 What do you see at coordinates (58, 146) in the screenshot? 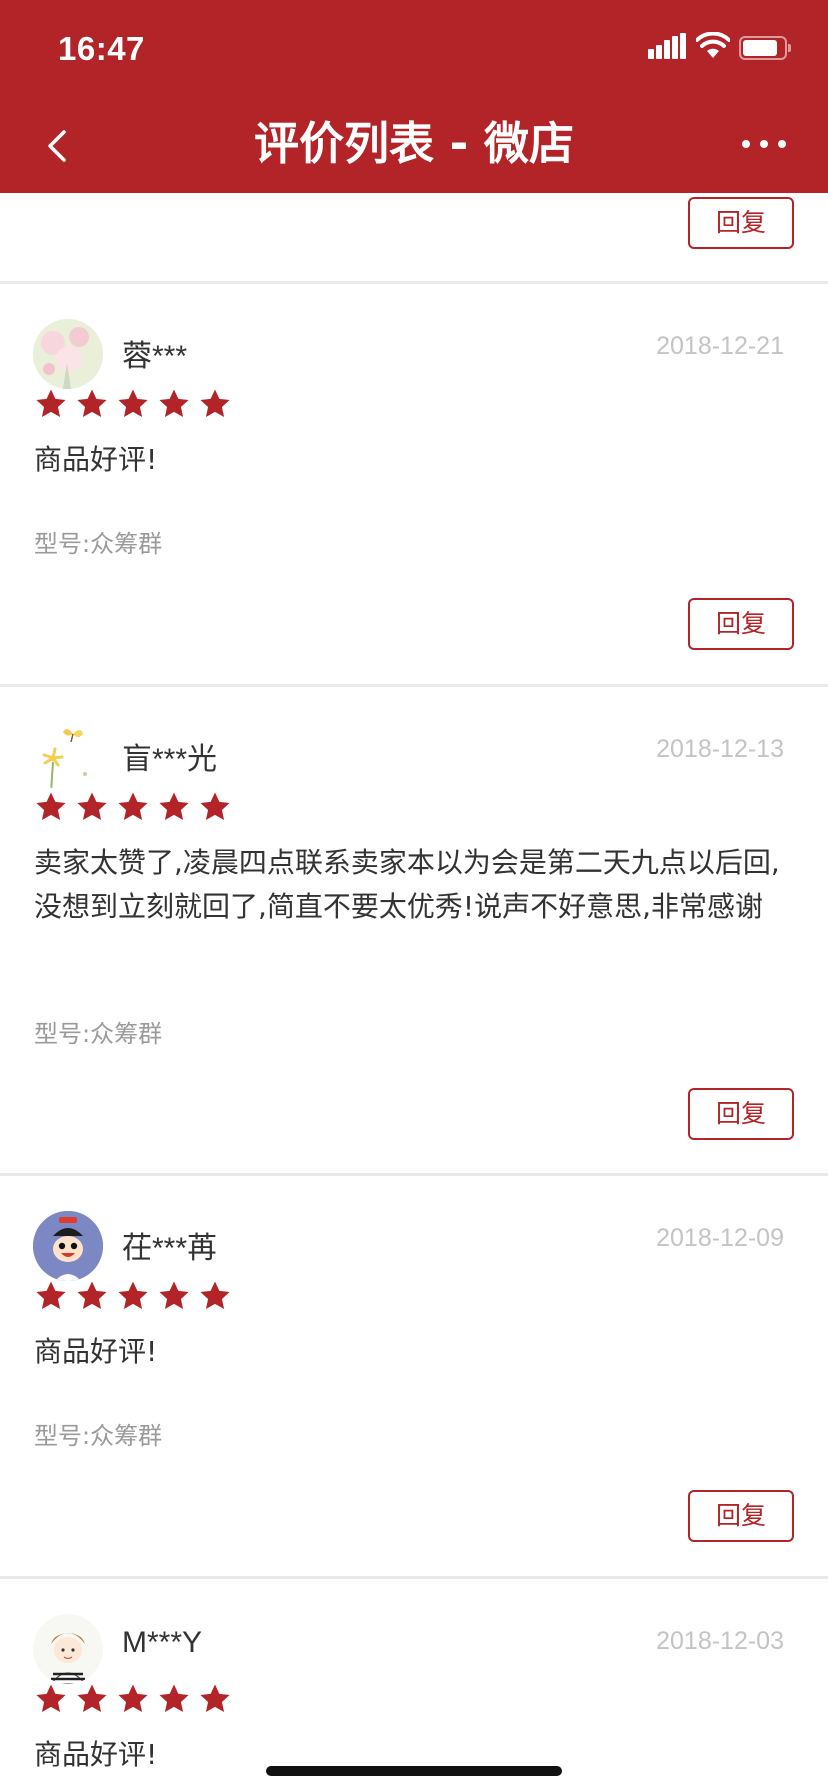
I see `chevron-left-icon` at bounding box center [58, 146].